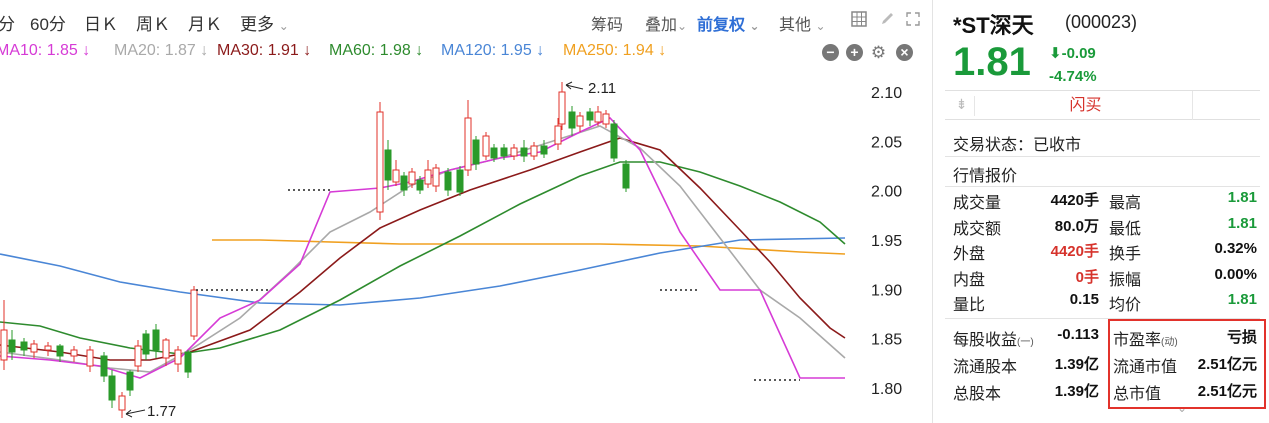  What do you see at coordinates (155, 50) in the screenshot?
I see `ma20-value: MA20: 1.87` at bounding box center [155, 50].